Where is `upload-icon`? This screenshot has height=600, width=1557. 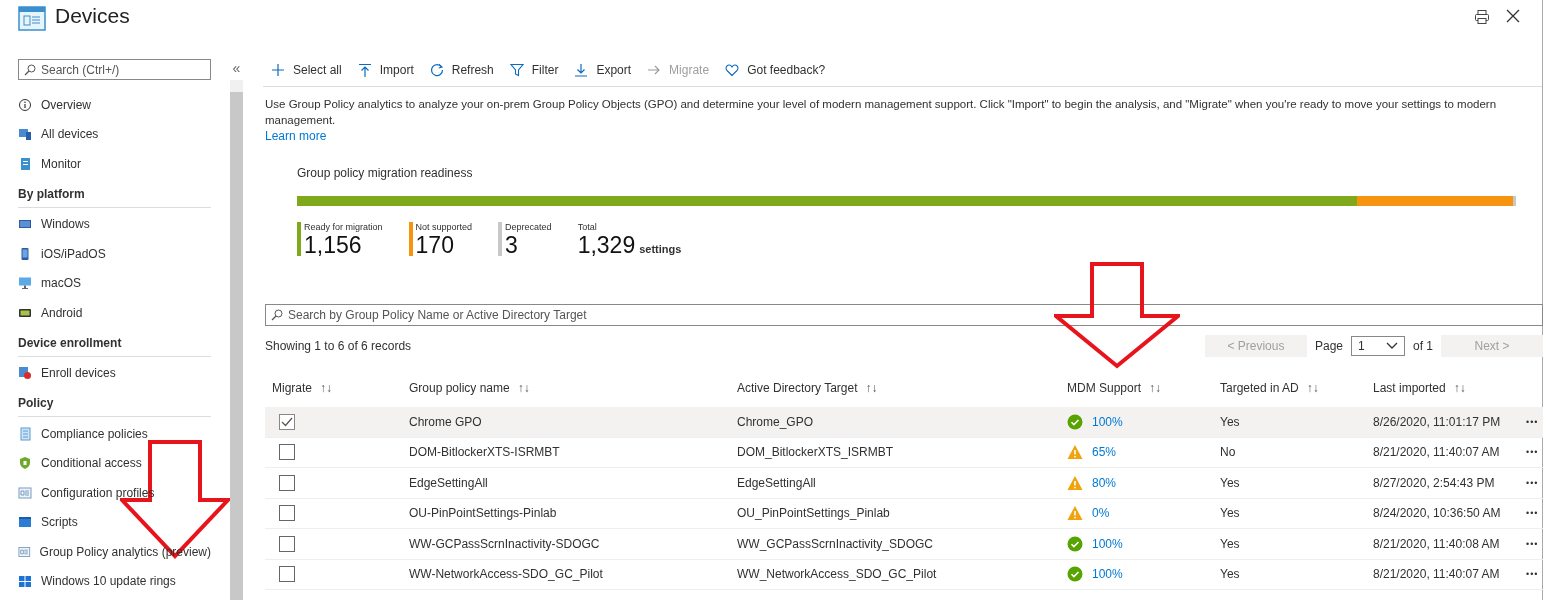 upload-icon is located at coordinates (364, 70).